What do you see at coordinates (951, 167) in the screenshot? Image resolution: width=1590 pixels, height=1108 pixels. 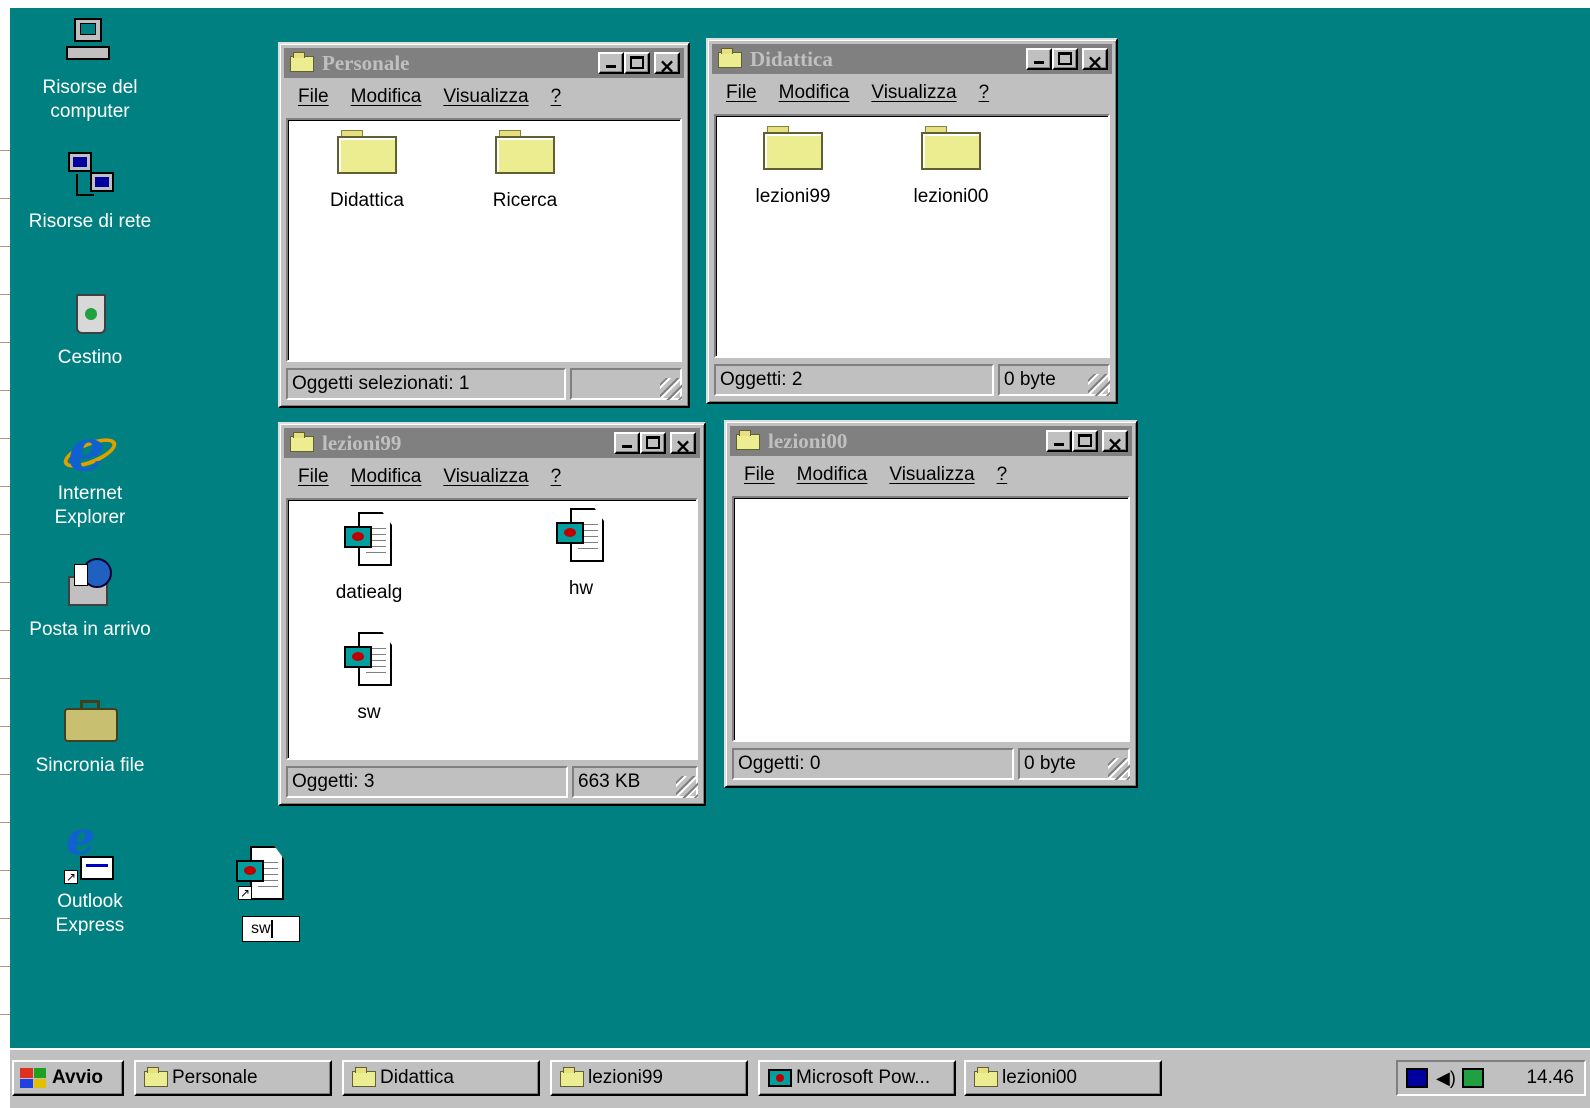 I see `folder-item: lezioni00` at bounding box center [951, 167].